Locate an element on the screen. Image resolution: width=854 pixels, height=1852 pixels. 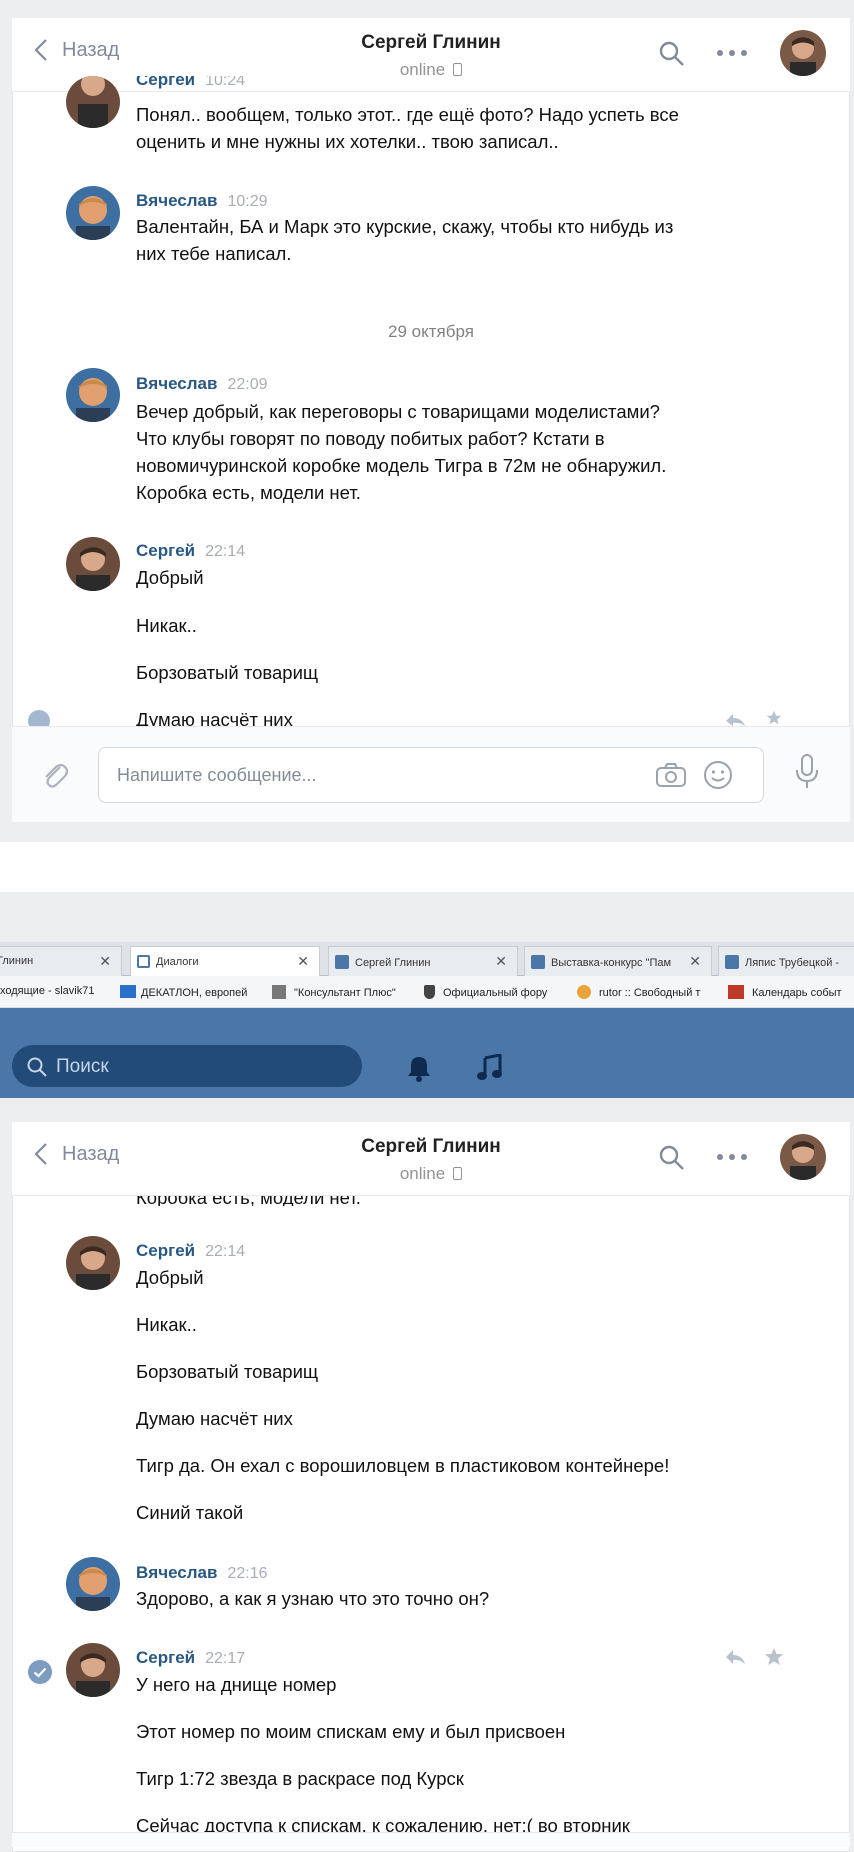
message-text: Здорово, а как я узнаю что это точно он? is located at coordinates (313, 1598).